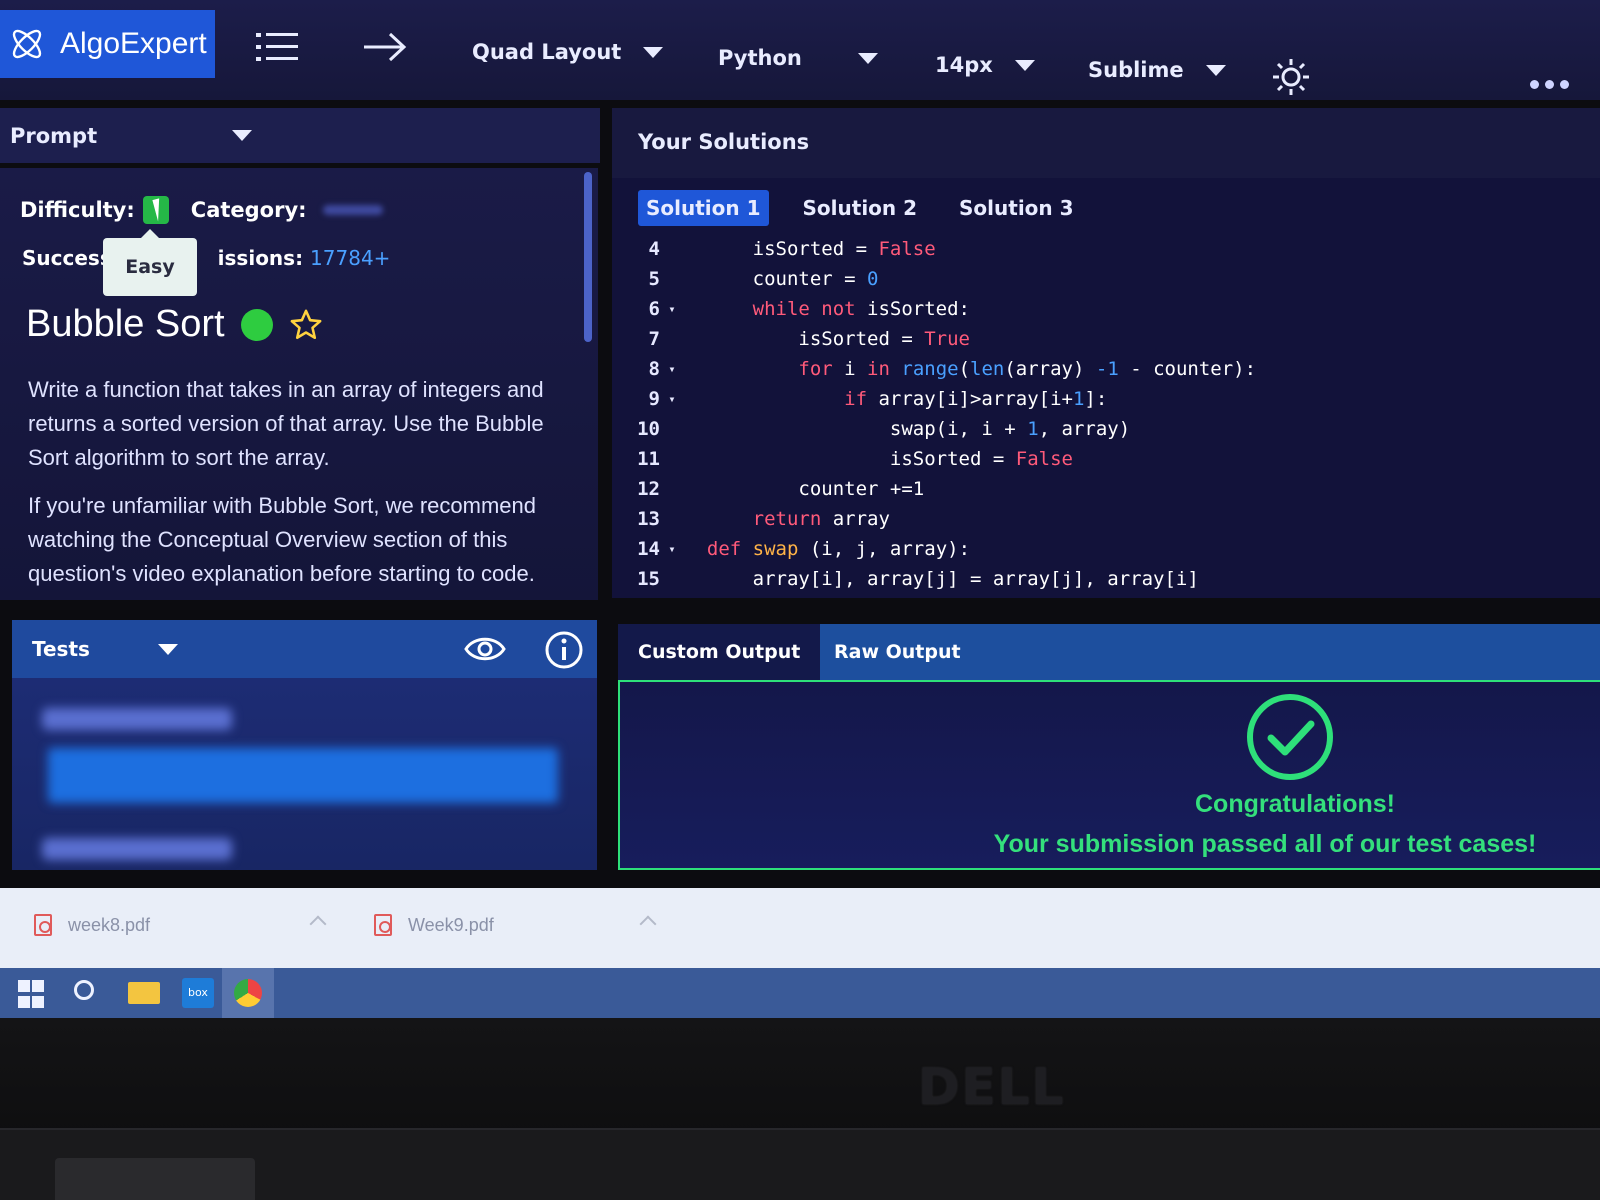  Describe the element at coordinates (654, 309) in the screenshot. I see `line-number: 6` at that location.